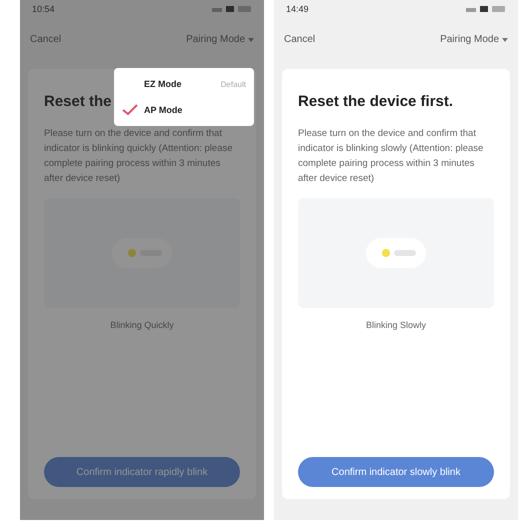 Image resolution: width=528 pixels, height=528 pixels. Describe the element at coordinates (78, 101) in the screenshot. I see `heading: Reset the` at that location.